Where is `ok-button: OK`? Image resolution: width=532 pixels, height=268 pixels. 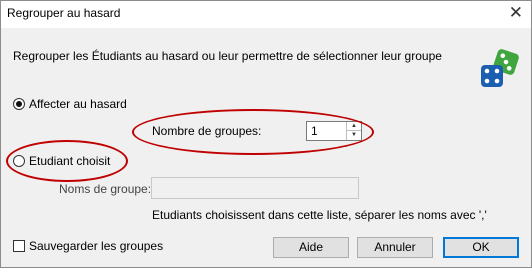
ok-button: OK is located at coordinates (481, 247).